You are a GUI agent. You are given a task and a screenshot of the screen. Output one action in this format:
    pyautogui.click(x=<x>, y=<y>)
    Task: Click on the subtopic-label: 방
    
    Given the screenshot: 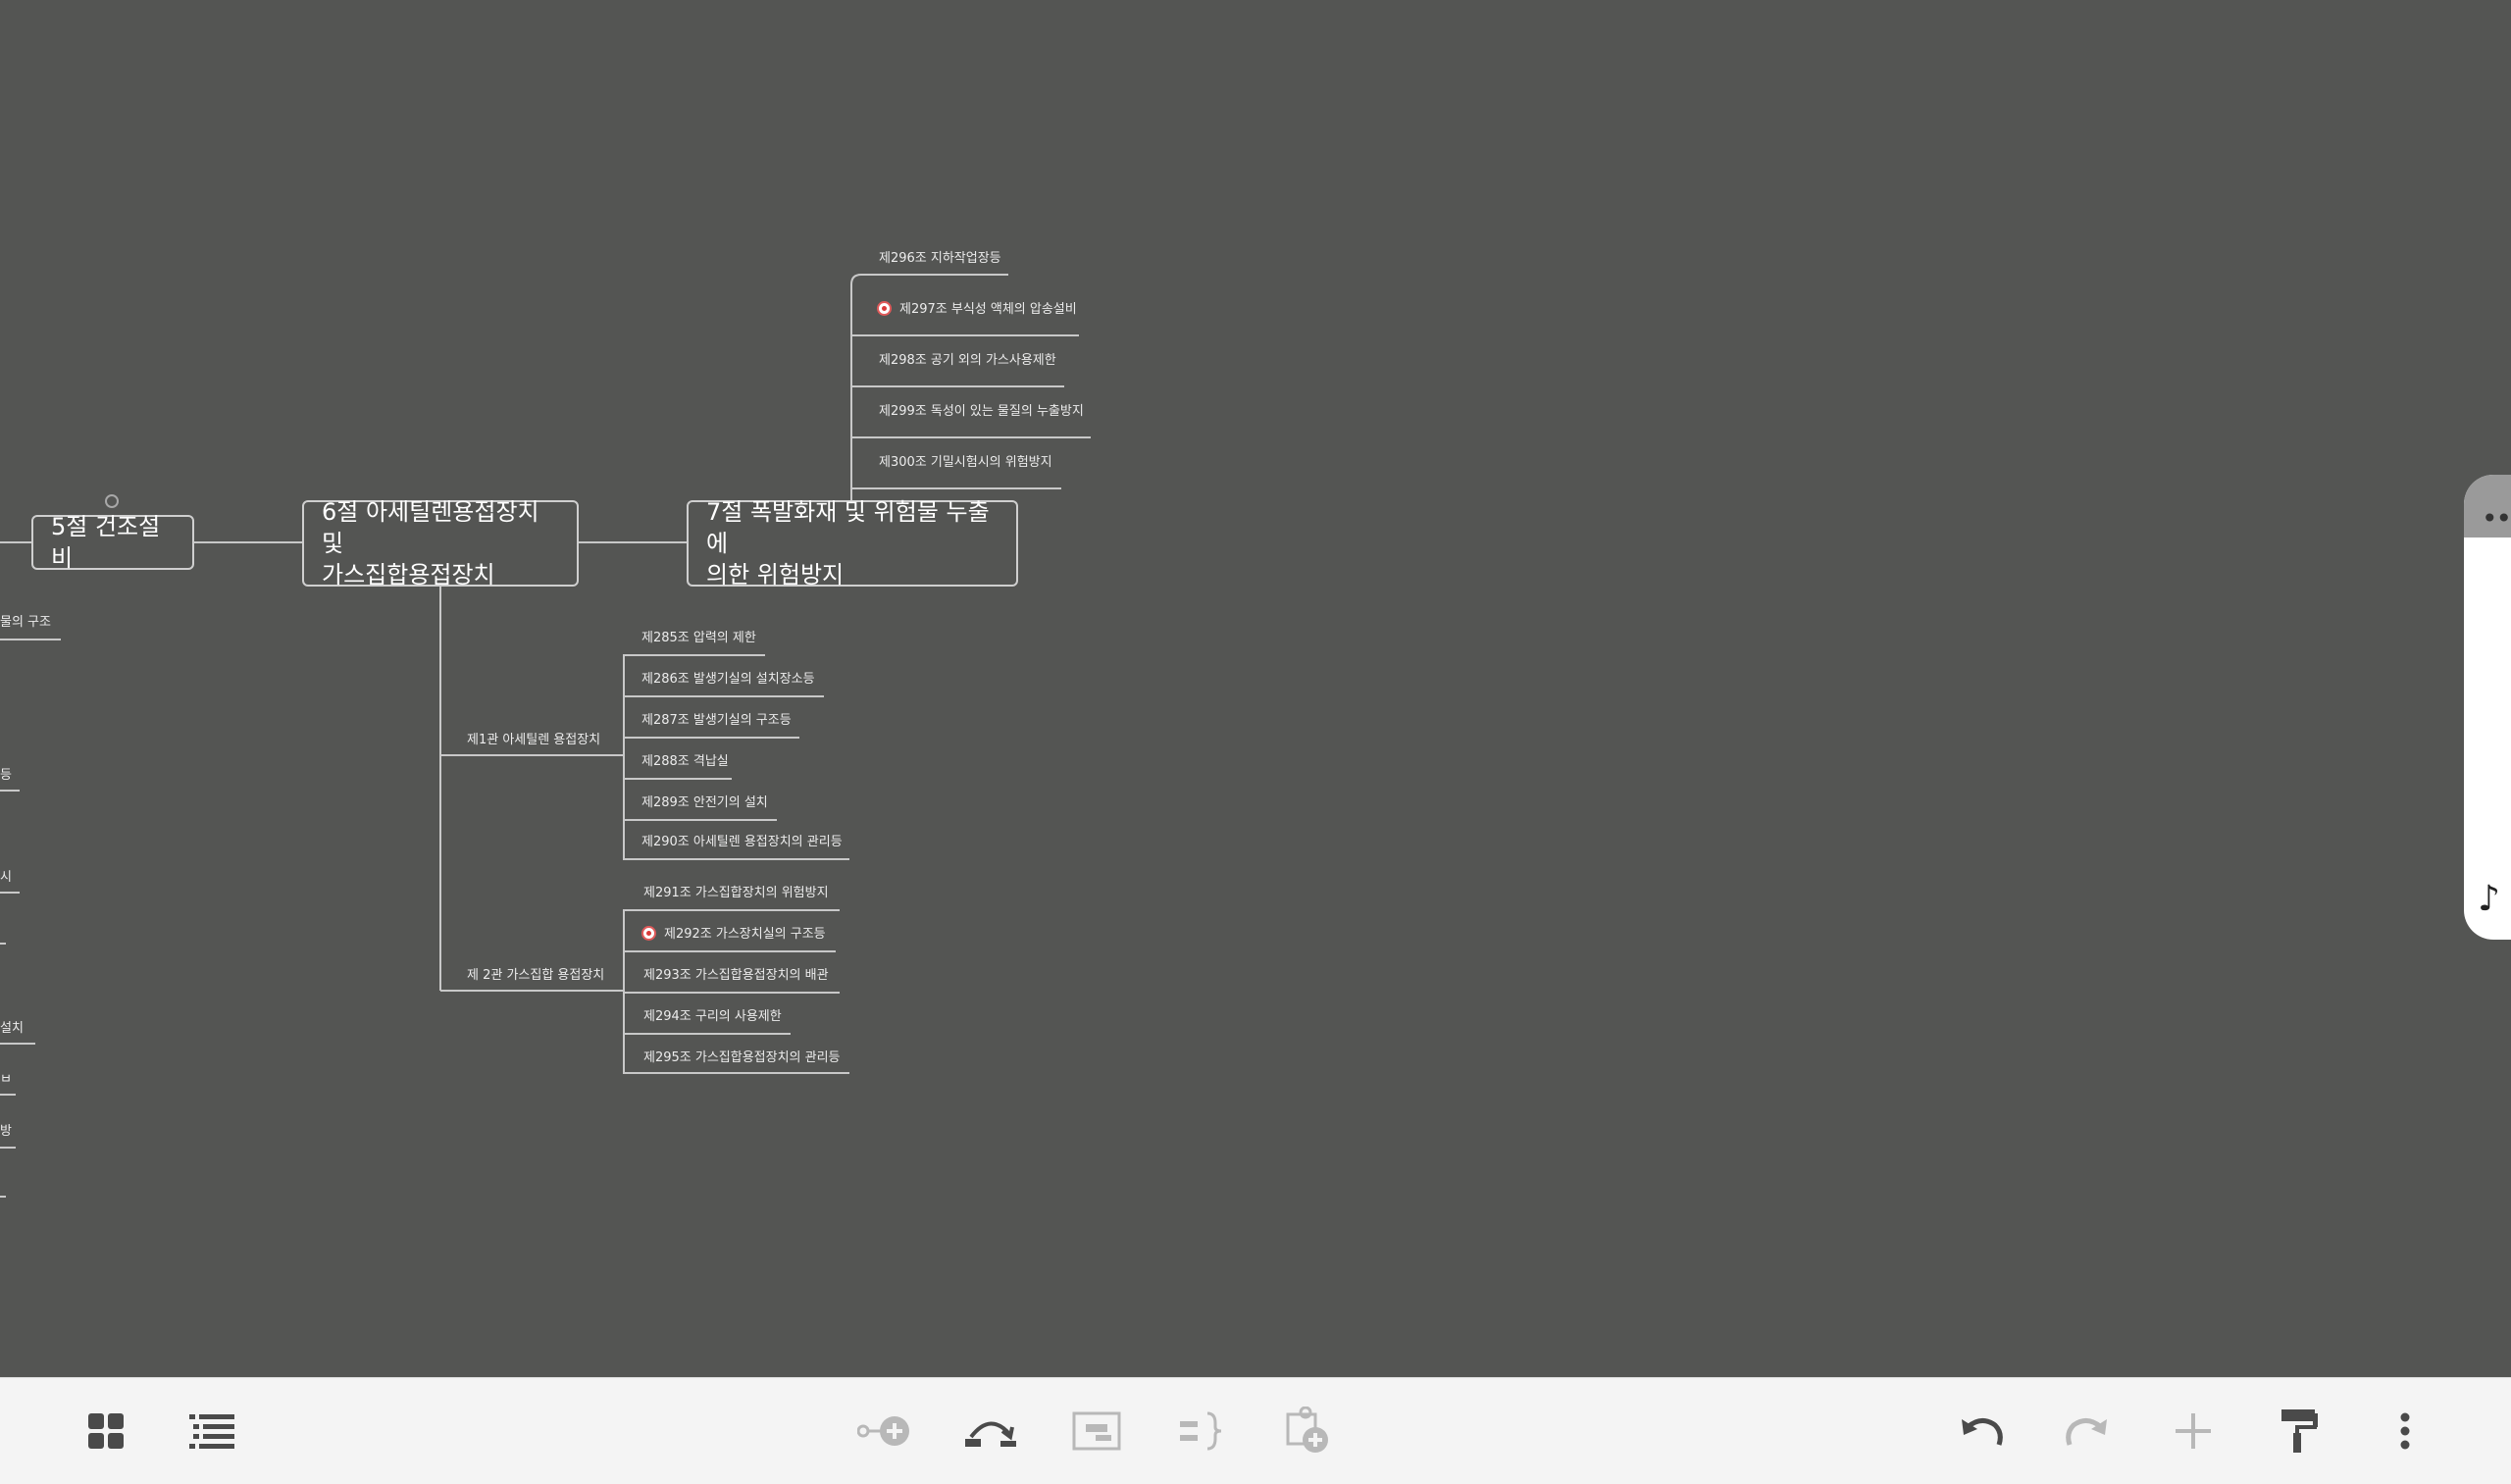 What is the action you would take?
    pyautogui.click(x=6, y=1131)
    